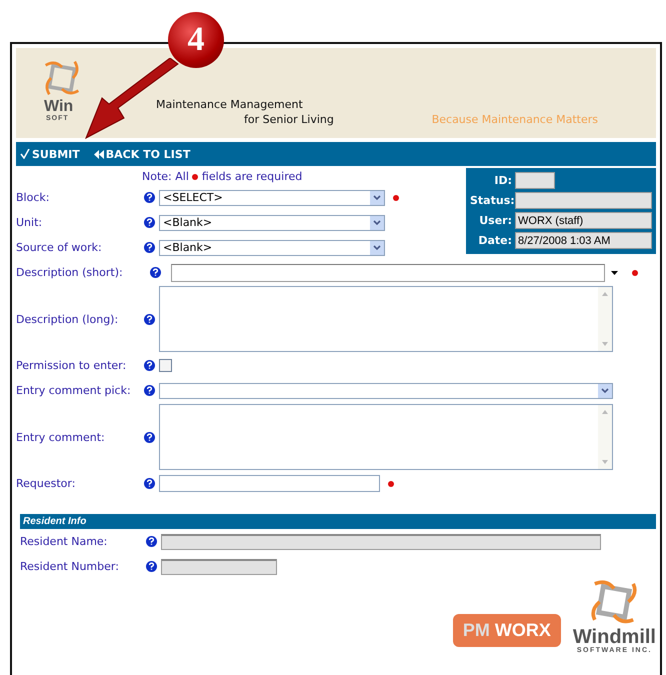 This screenshot has width=666, height=675. What do you see at coordinates (614, 272) in the screenshot?
I see `dropdown-arrow-icon` at bounding box center [614, 272].